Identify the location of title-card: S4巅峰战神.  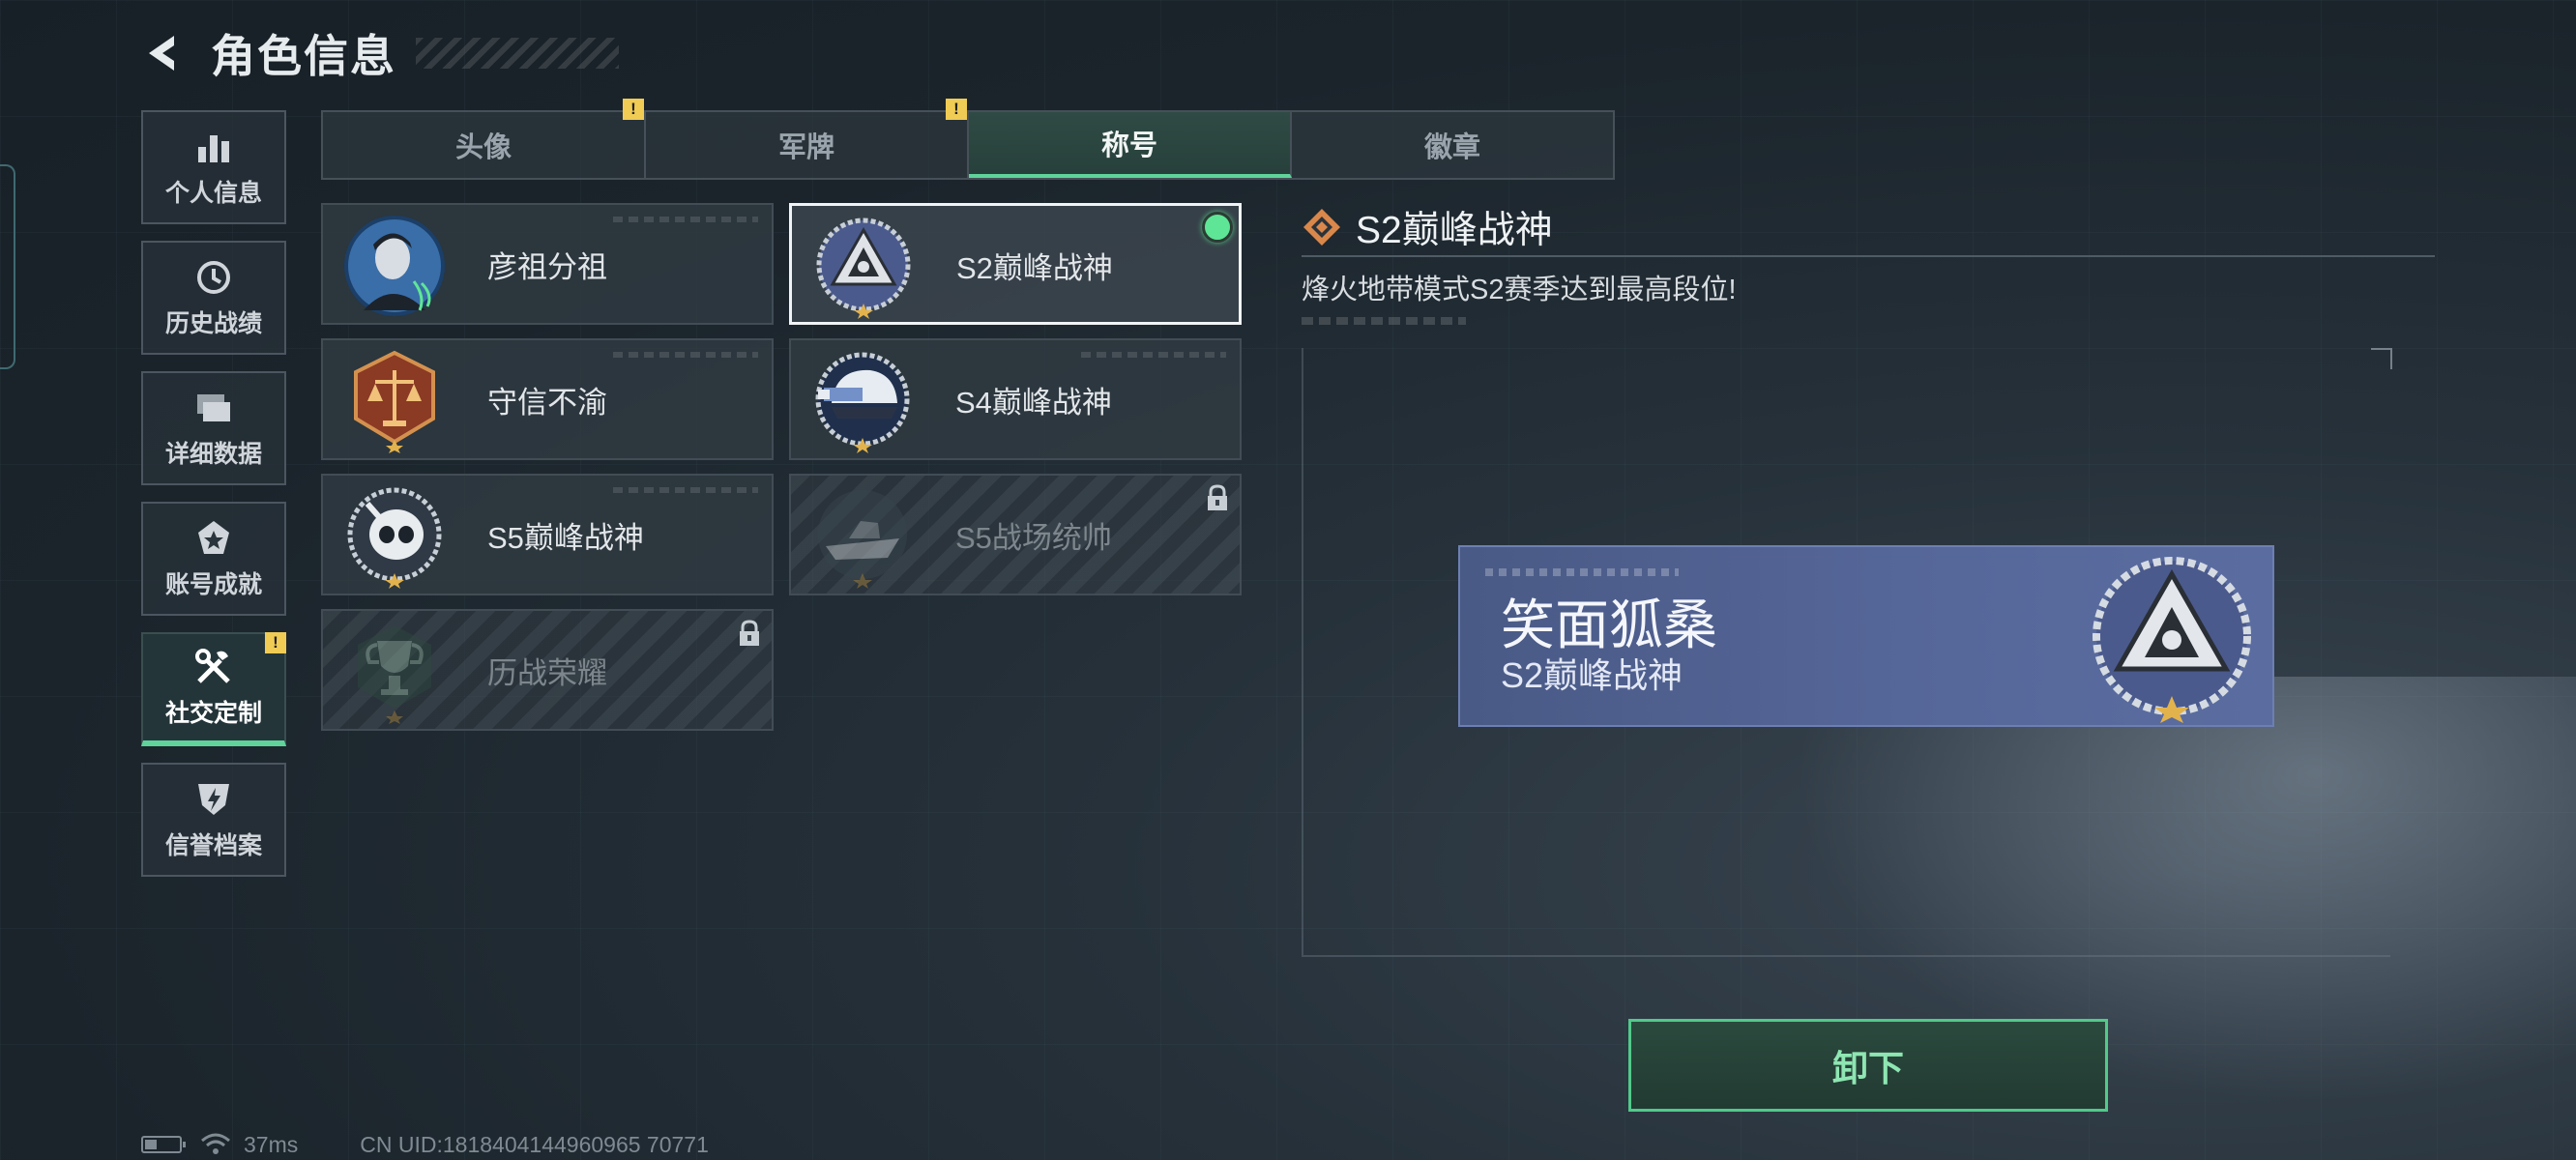
(1015, 399).